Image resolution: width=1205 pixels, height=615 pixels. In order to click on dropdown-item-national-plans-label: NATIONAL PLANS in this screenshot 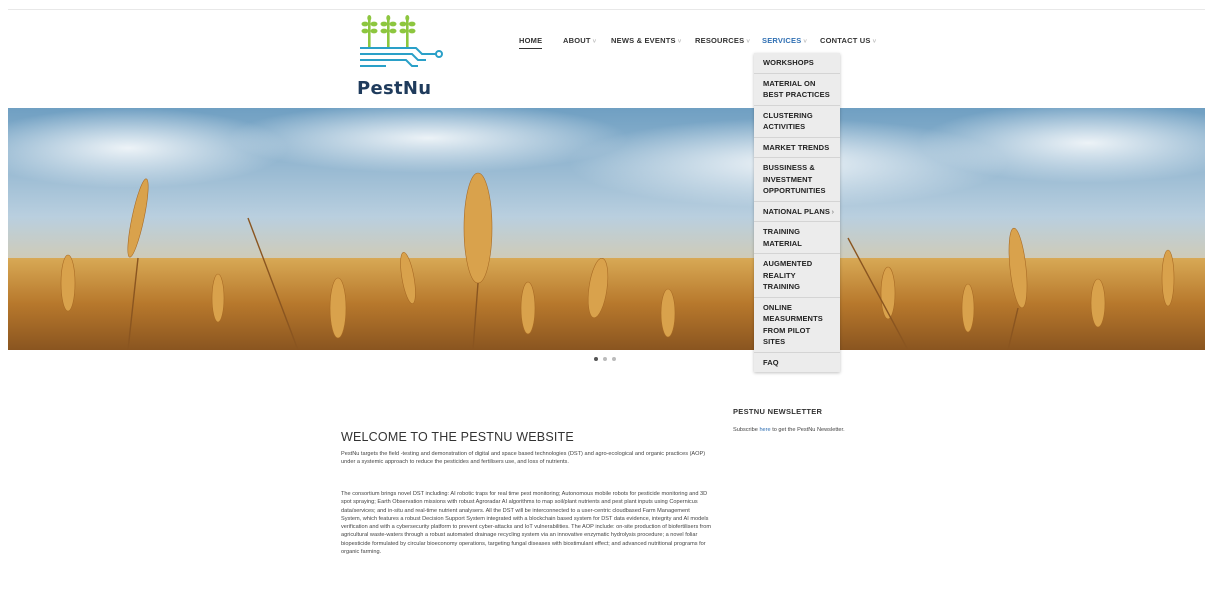, I will do `click(796, 211)`.